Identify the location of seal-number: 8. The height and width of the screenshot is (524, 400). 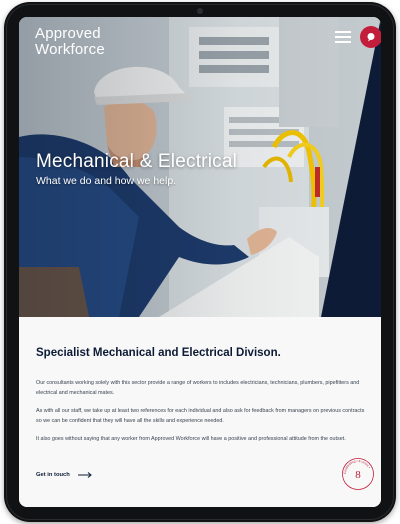
(358, 475).